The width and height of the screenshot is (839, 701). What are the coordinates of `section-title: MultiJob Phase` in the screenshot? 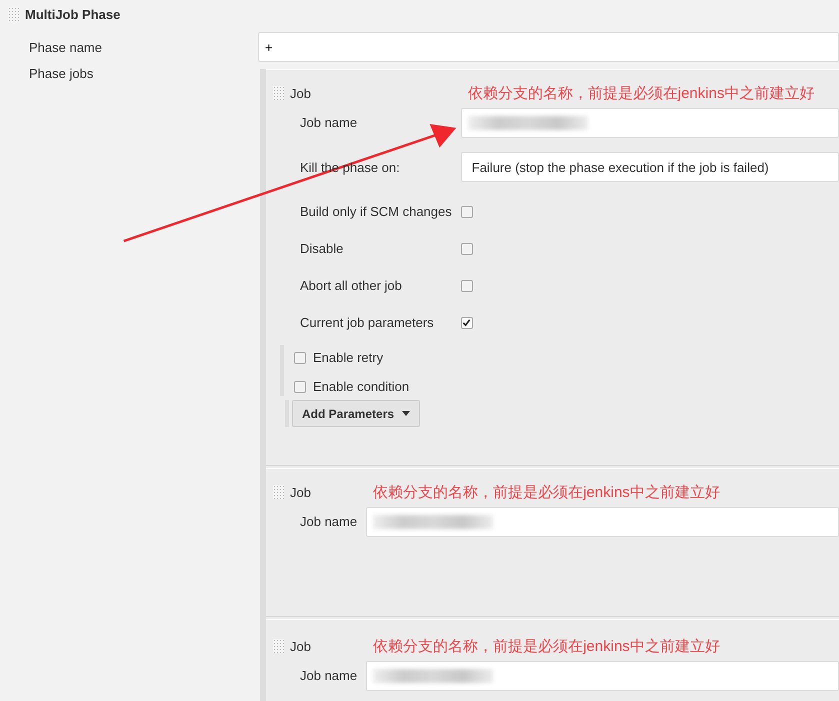 It's located at (72, 14).